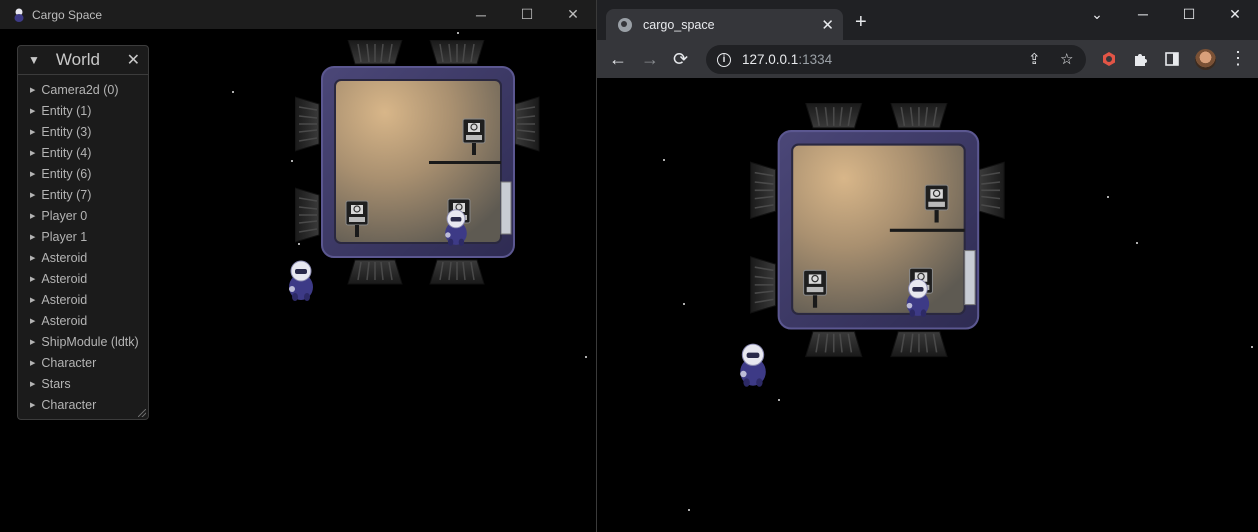 This screenshot has width=1258, height=532. I want to click on sidepanel-icon, so click(1172, 59).